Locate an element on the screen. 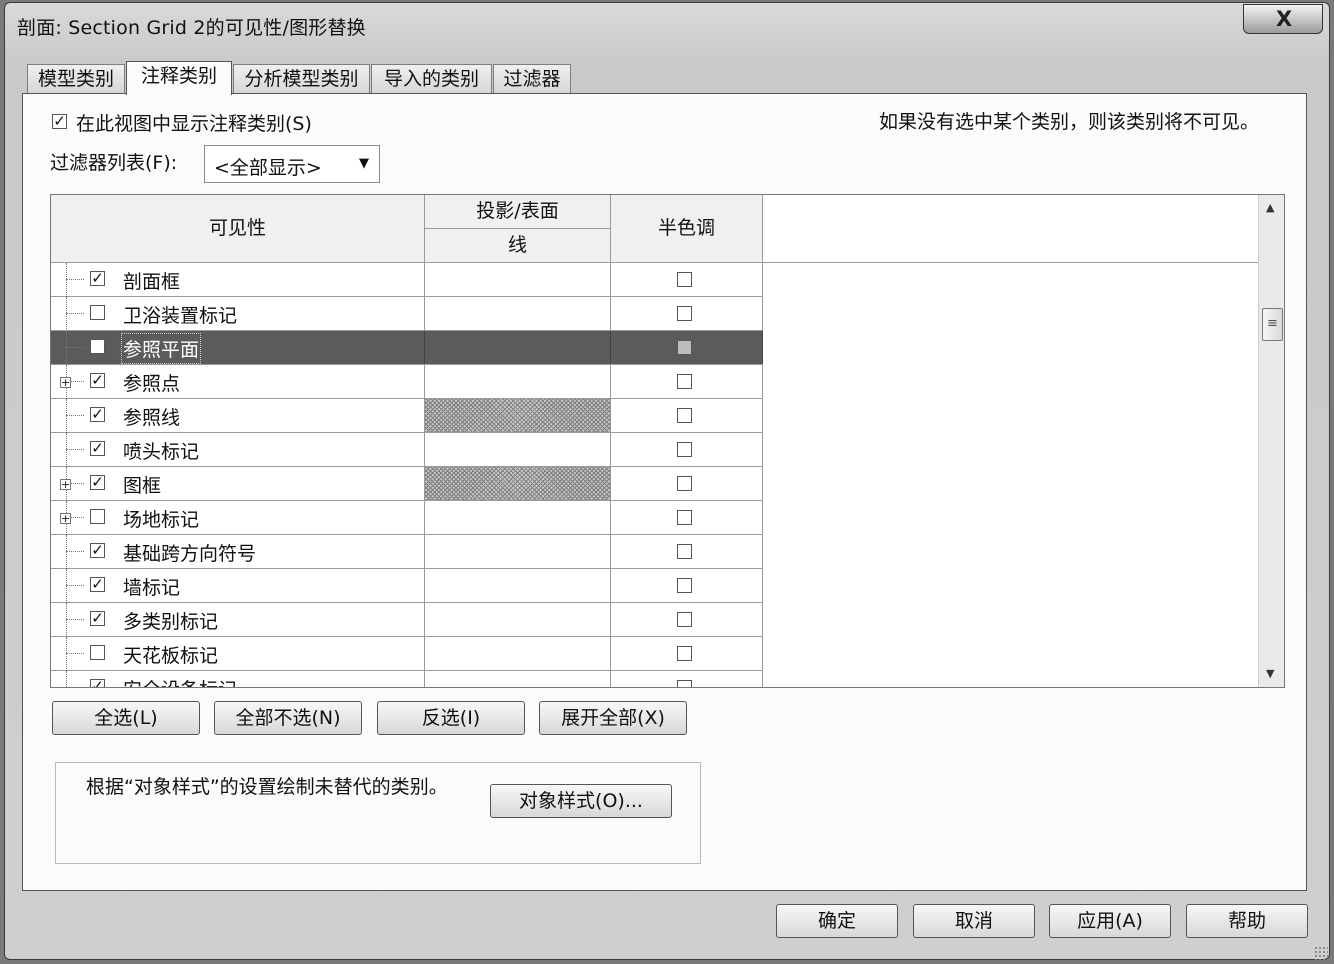 This screenshot has width=1334, height=964. visibility-cell: ✓ 安全设备标记 is located at coordinates (238, 679).